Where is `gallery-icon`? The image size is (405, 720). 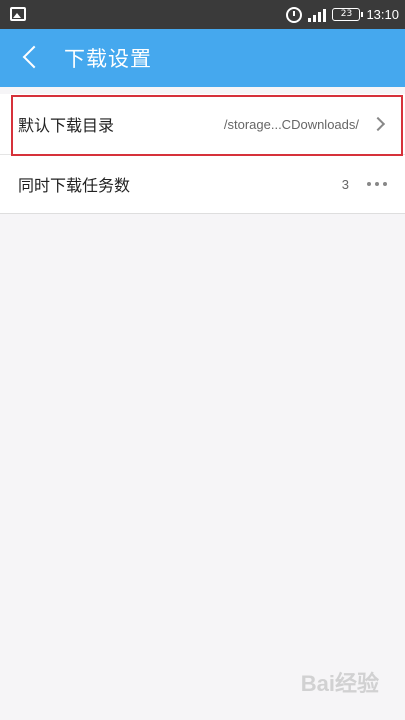 gallery-icon is located at coordinates (18, 14).